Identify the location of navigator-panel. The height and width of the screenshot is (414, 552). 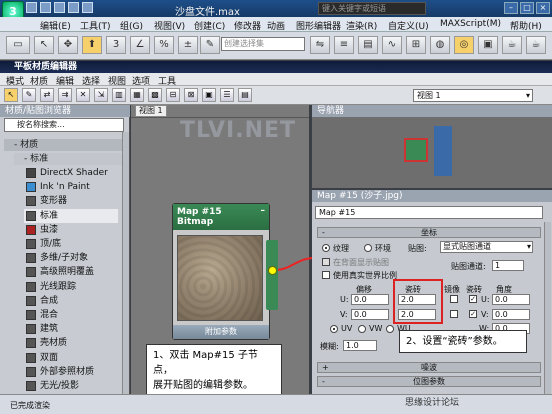
(432, 152).